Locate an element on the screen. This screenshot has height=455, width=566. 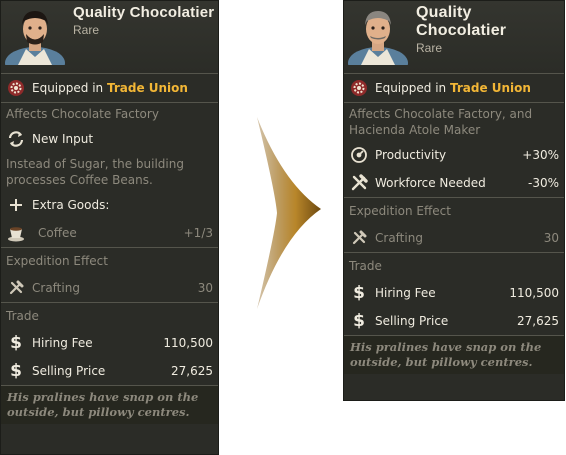
coffee-row: Coffee +1/3 is located at coordinates (109, 233).